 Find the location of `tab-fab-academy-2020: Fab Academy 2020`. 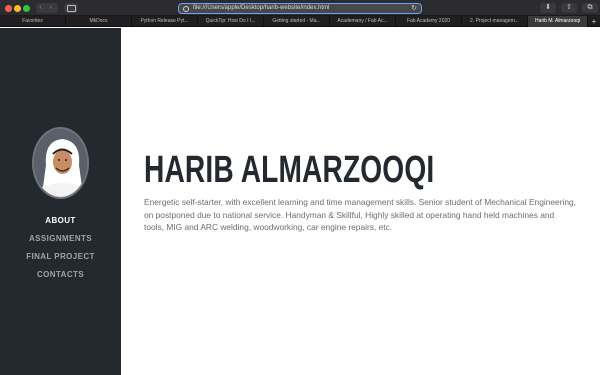

tab-fab-academy-2020: Fab Academy 2020 is located at coordinates (429, 21).